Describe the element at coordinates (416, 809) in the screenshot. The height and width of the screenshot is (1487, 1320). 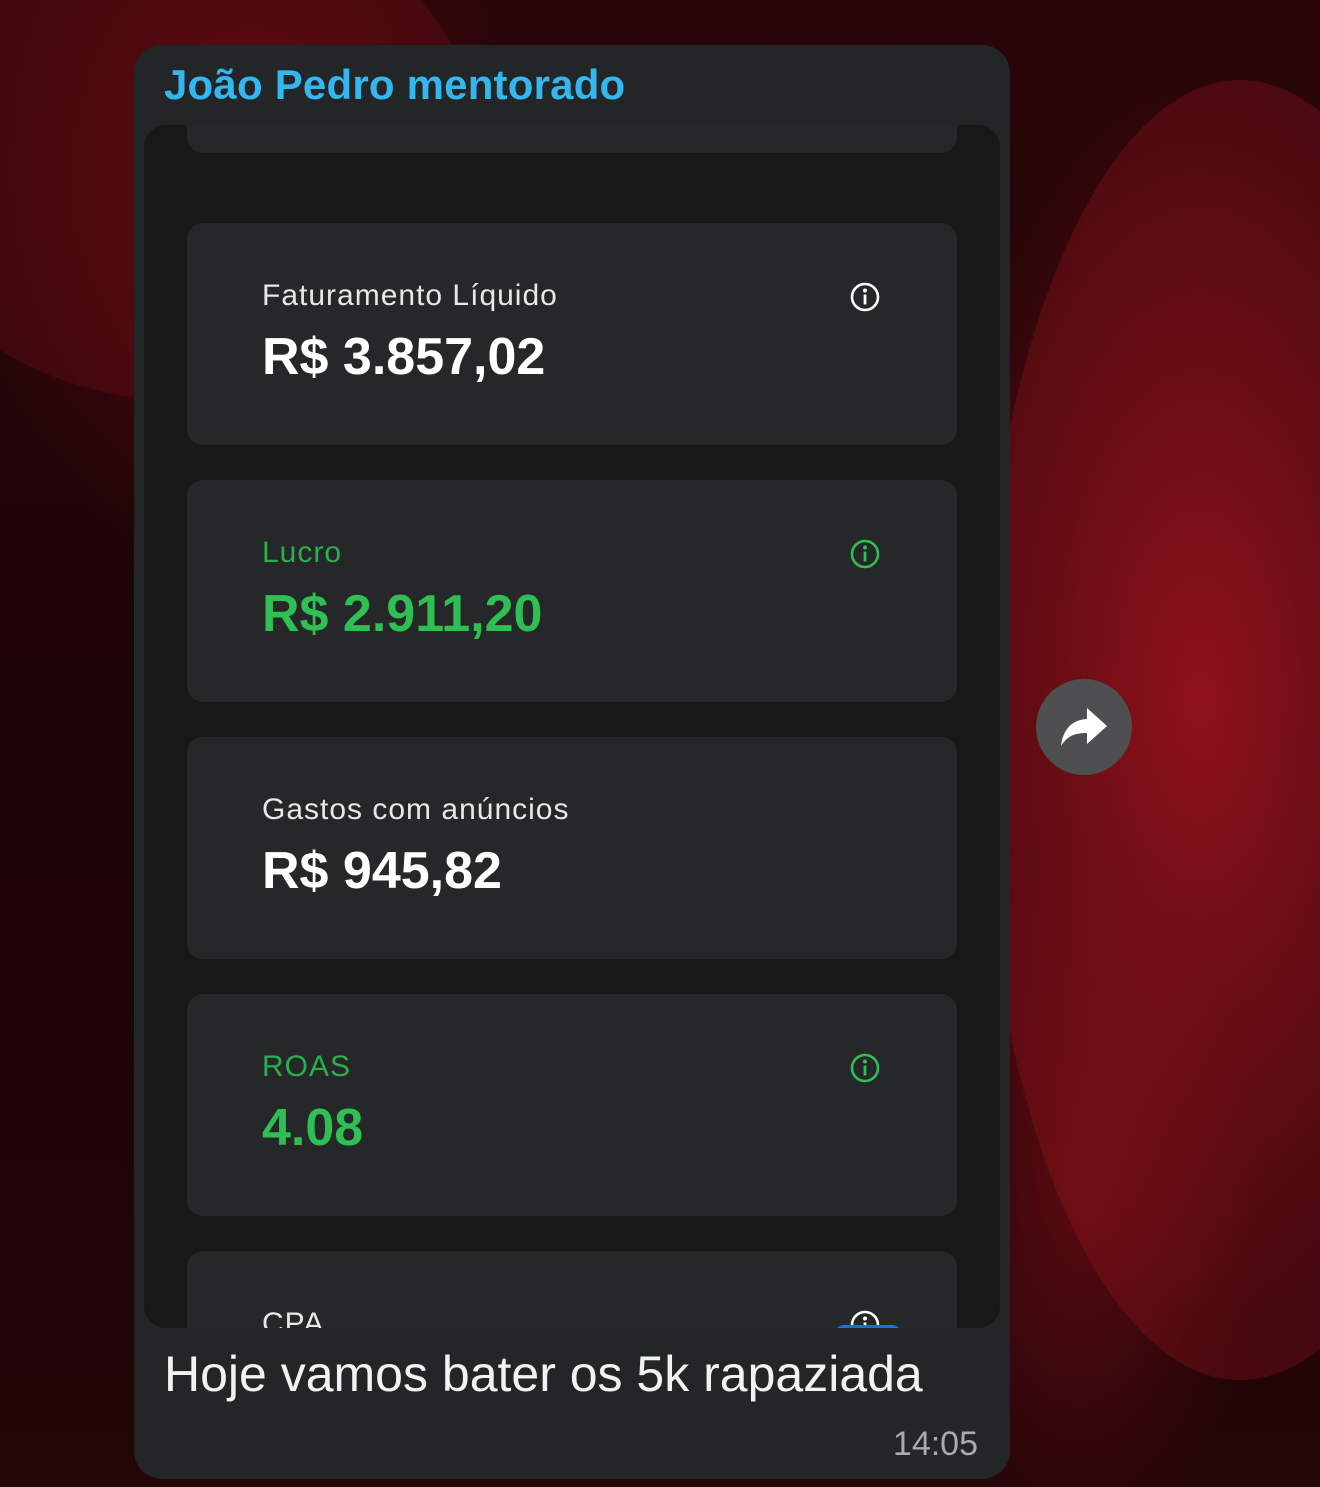
I see `metric-label: Gastos com anúncios` at that location.